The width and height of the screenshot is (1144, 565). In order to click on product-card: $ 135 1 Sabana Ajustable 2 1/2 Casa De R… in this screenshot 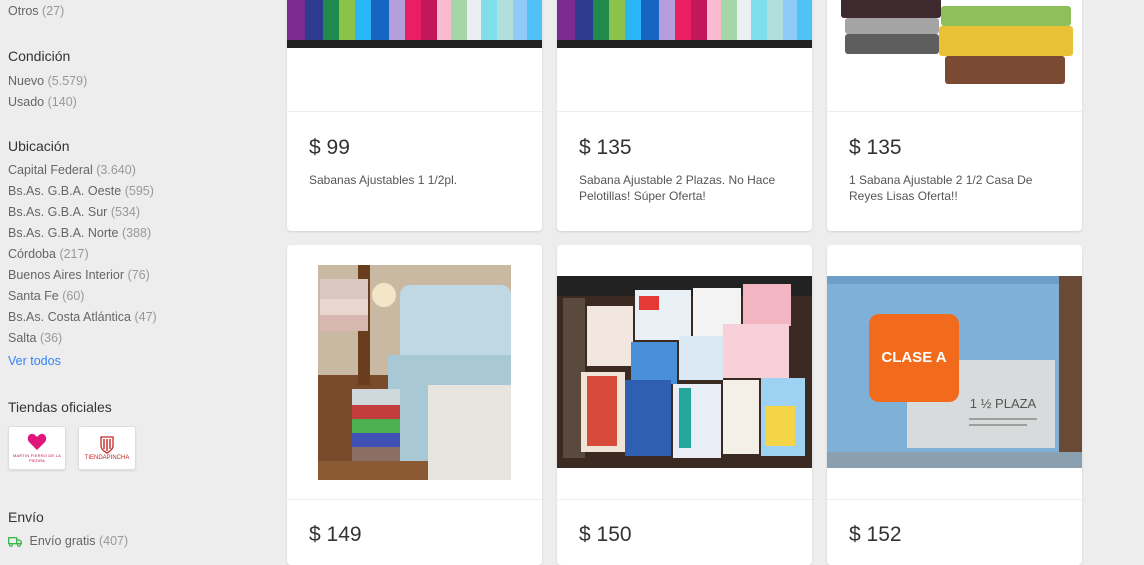, I will do `click(954, 115)`.